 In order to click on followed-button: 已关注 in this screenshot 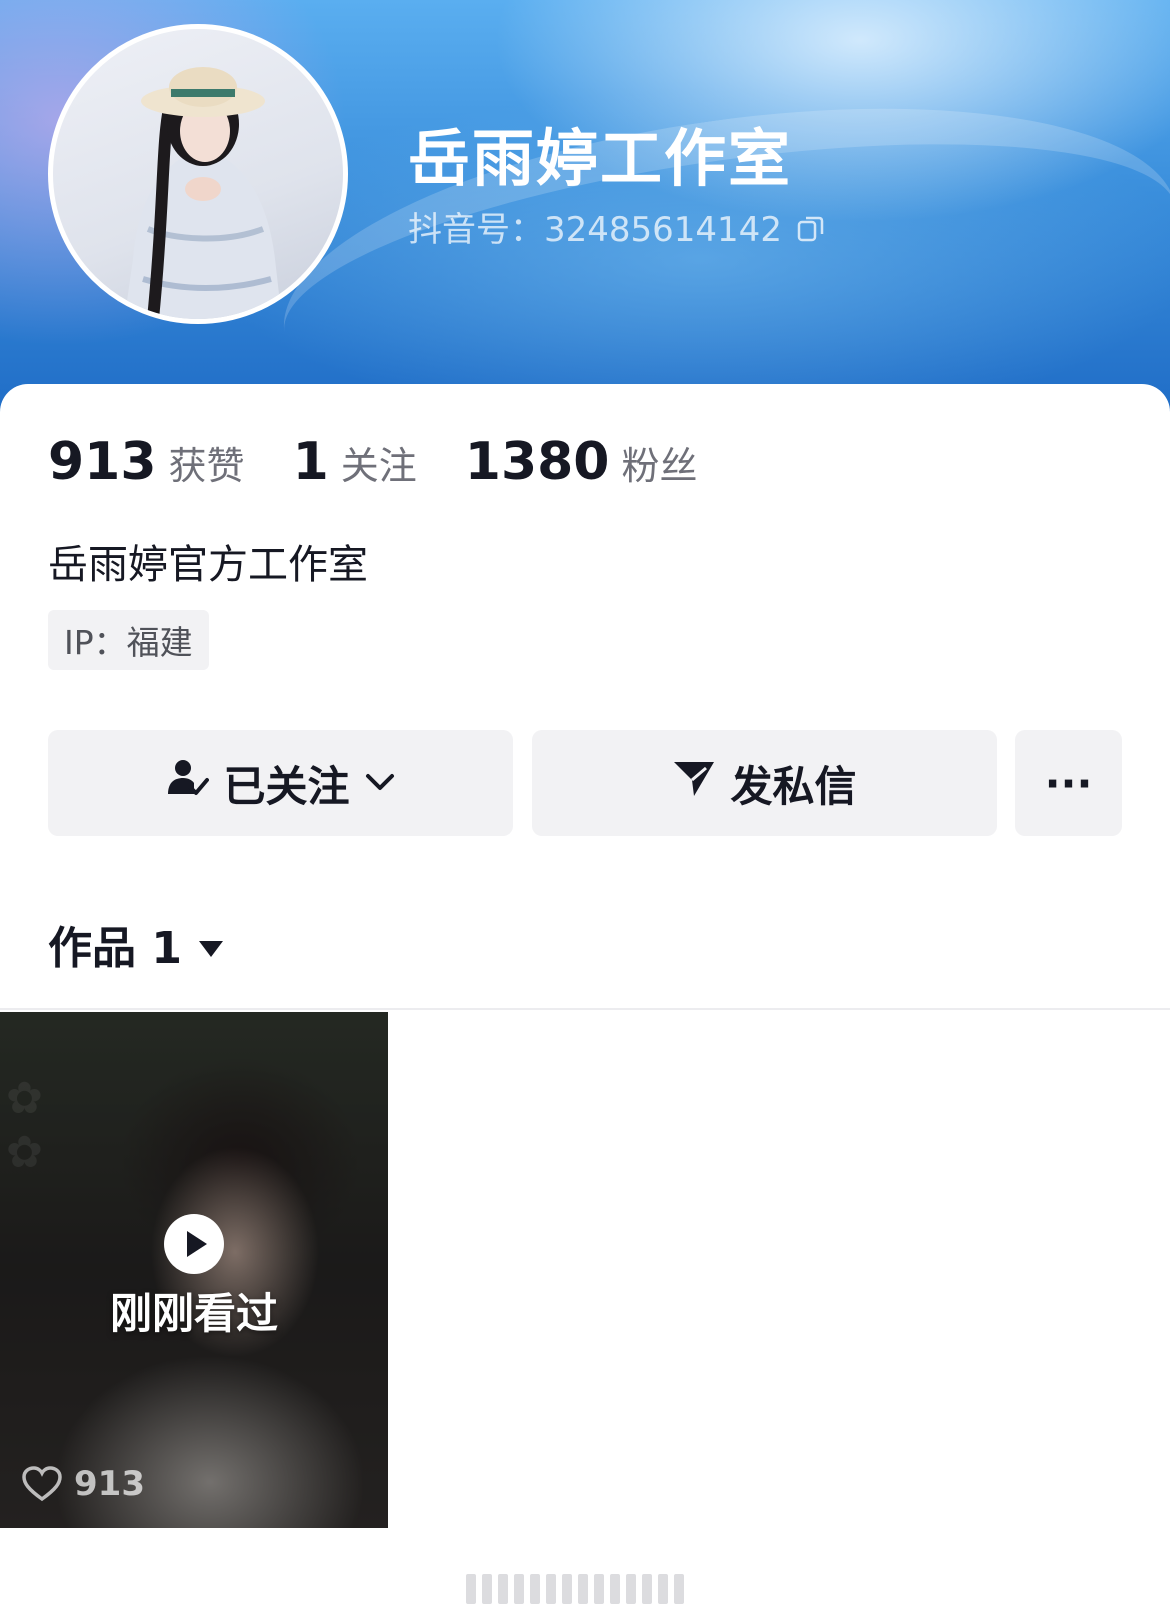, I will do `click(280, 783)`.